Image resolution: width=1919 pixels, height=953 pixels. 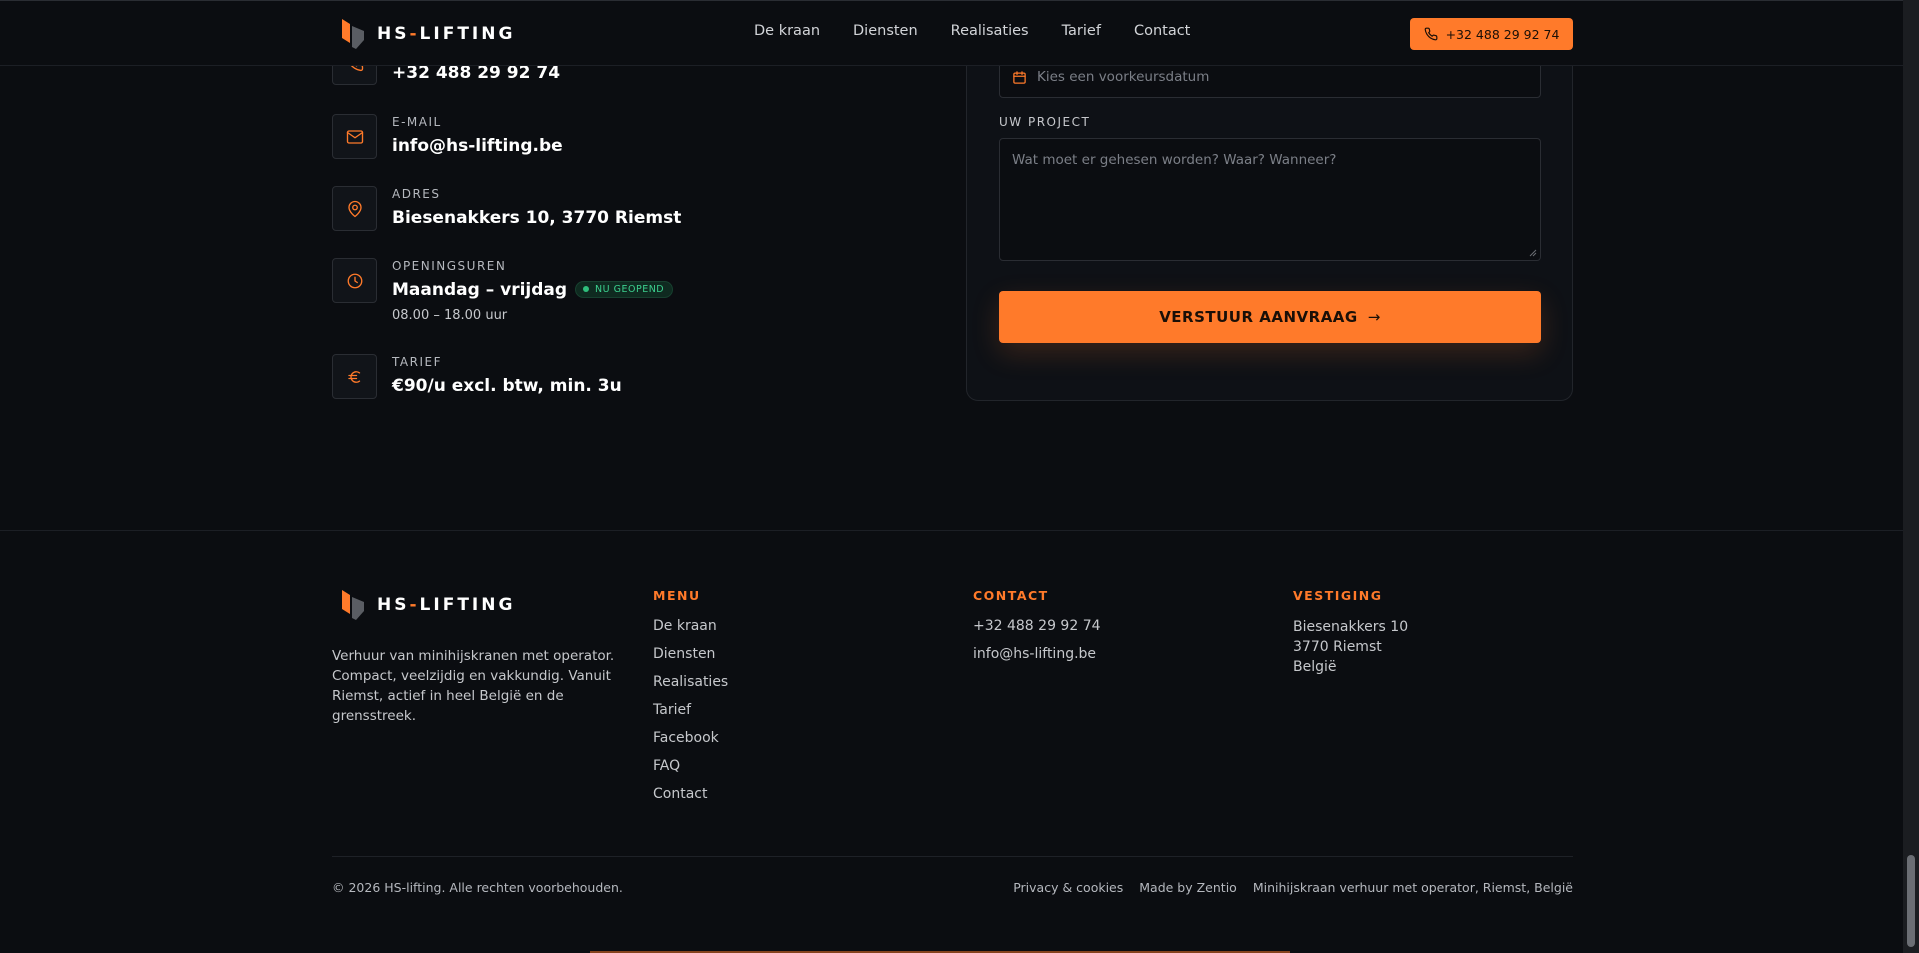 I want to click on footer-logo: HS-LIFTING, so click(x=426, y=605).